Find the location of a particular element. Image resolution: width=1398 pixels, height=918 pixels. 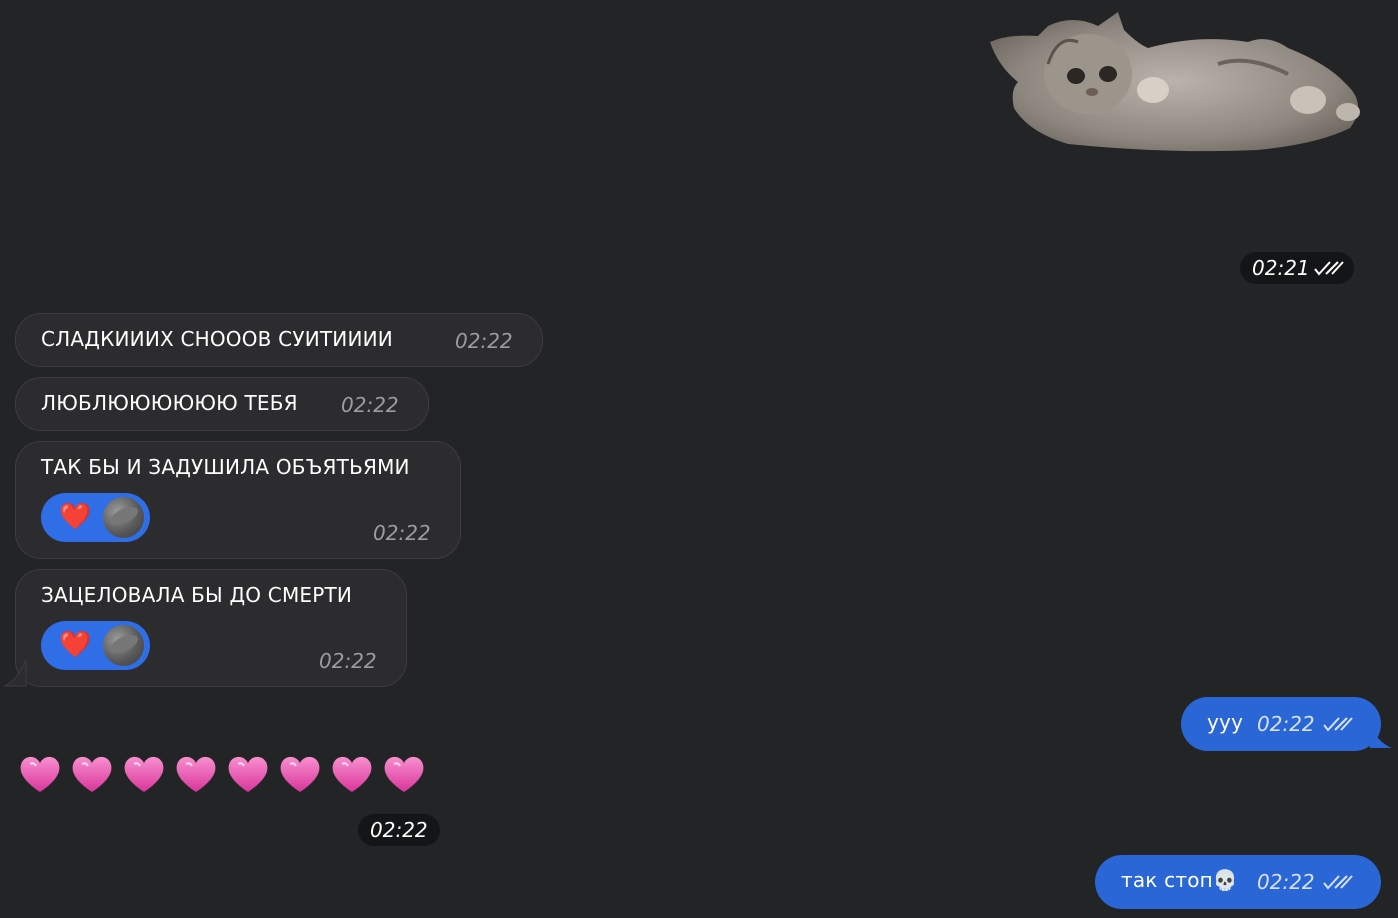

hearts-time-pill: 02:22 is located at coordinates (399, 830).